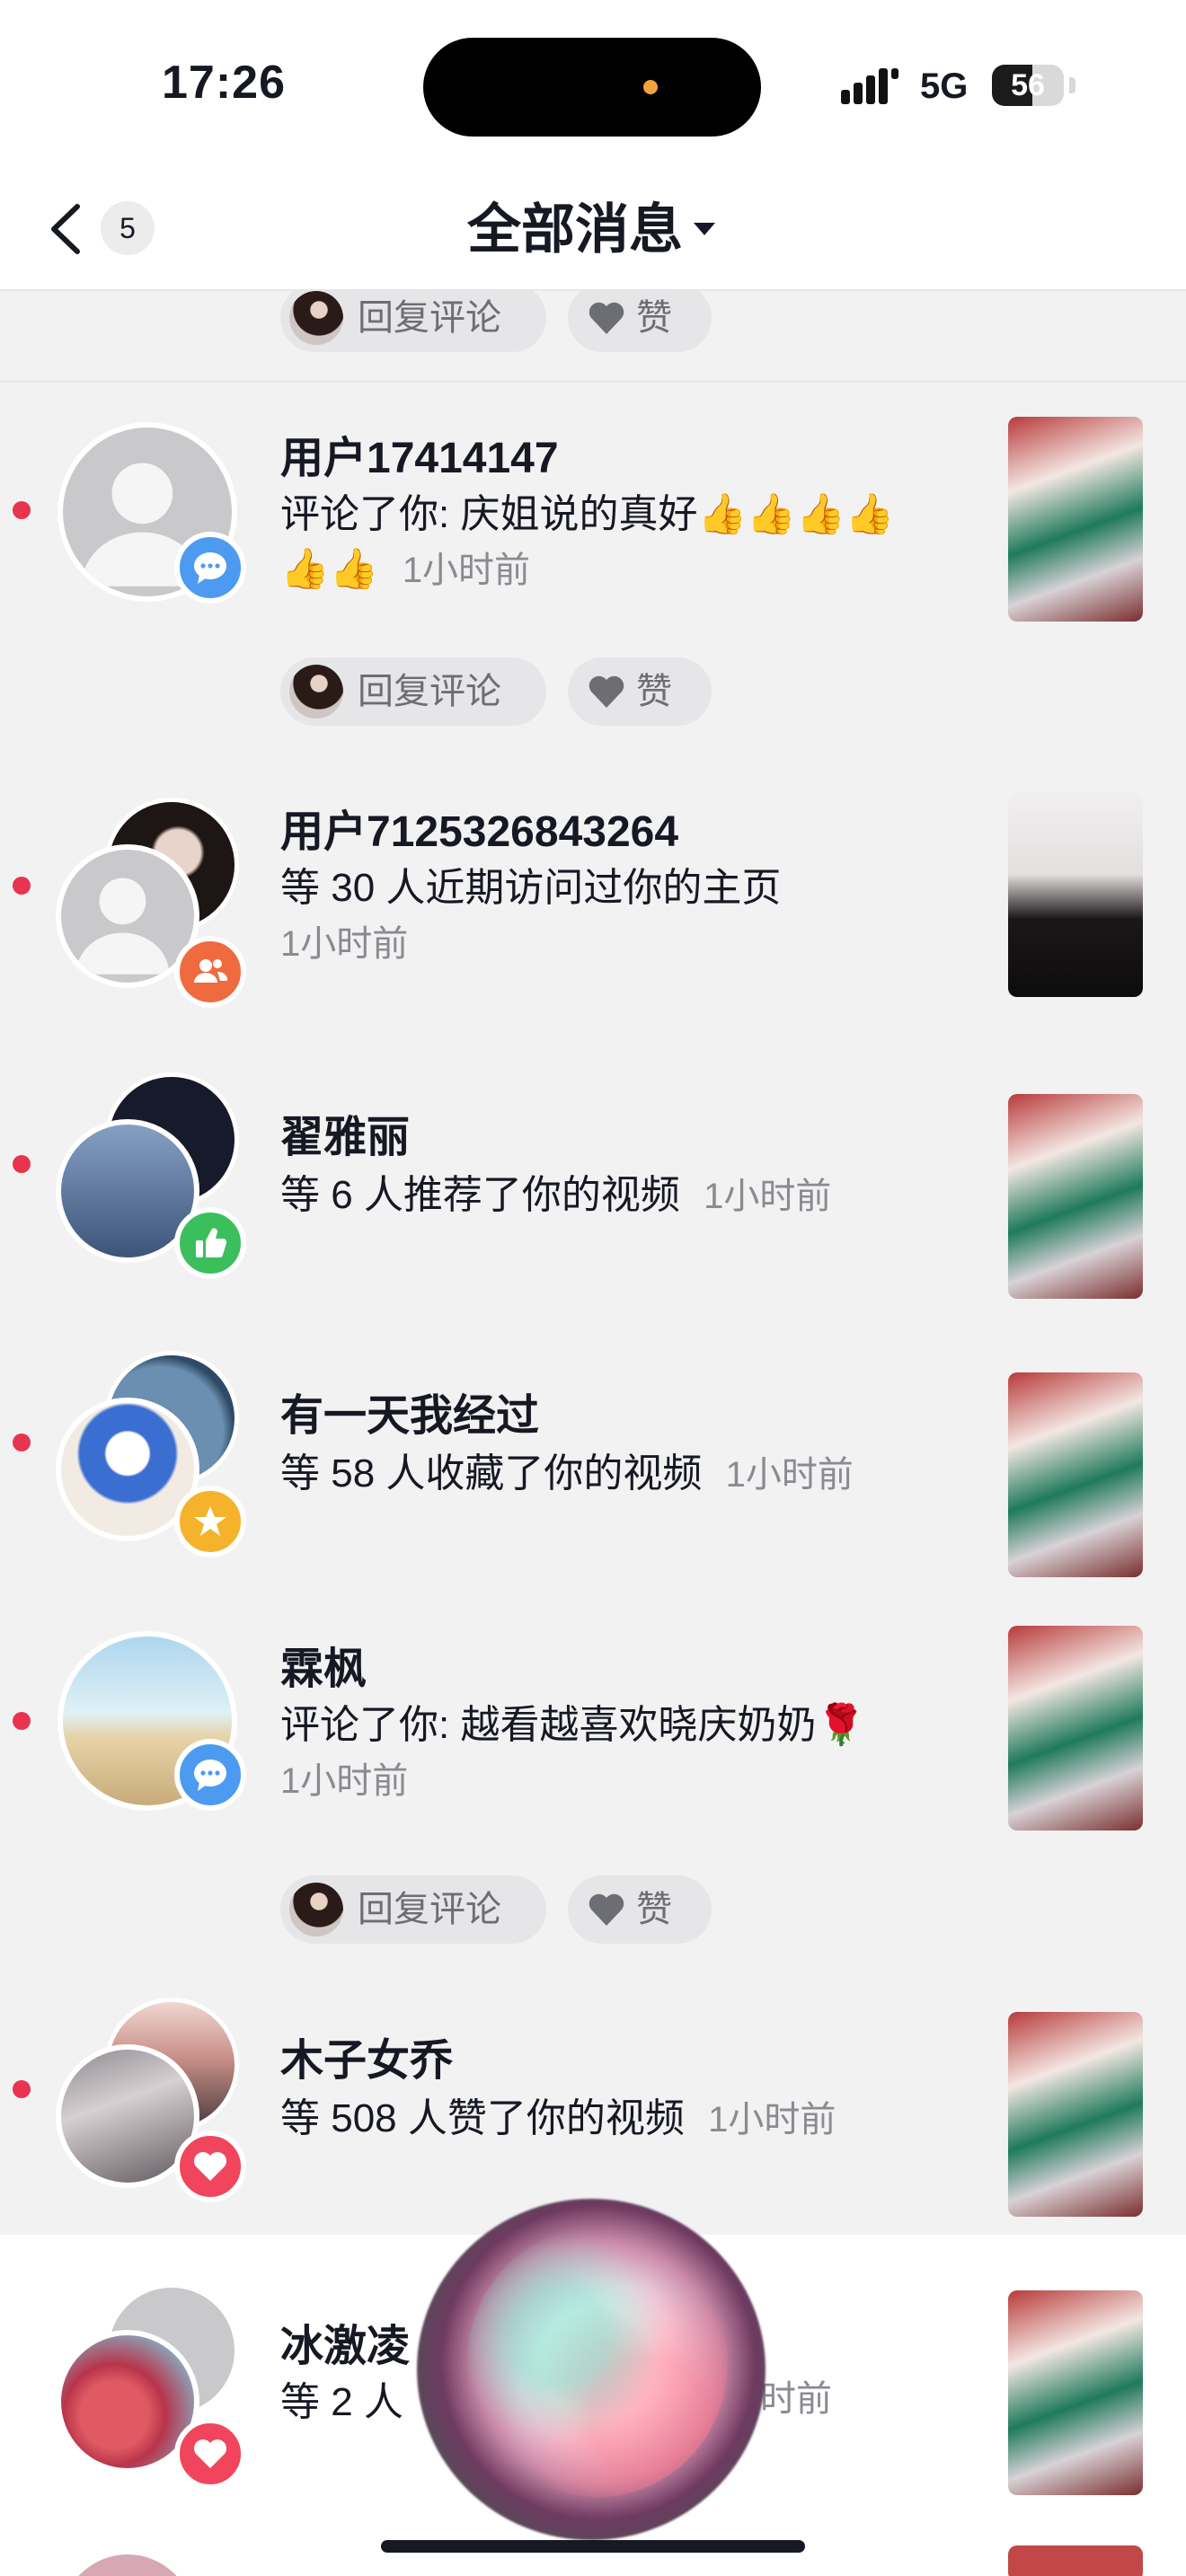 The width and height of the screenshot is (1186, 2576). What do you see at coordinates (593, 912) in the screenshot?
I see `list-item: 用户7125326843264 等 30 人近期访问过你的主页 1小时前` at bounding box center [593, 912].